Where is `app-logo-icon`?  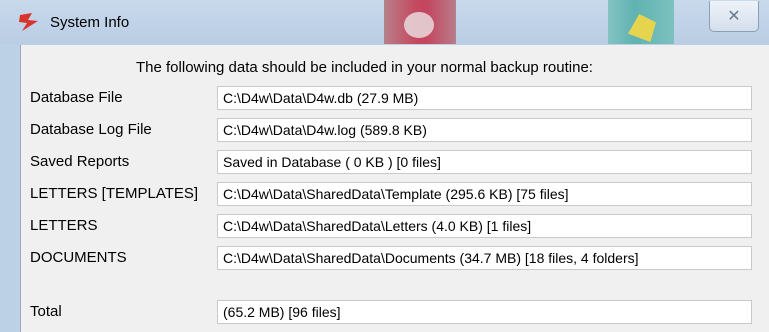 app-logo-icon is located at coordinates (28, 22).